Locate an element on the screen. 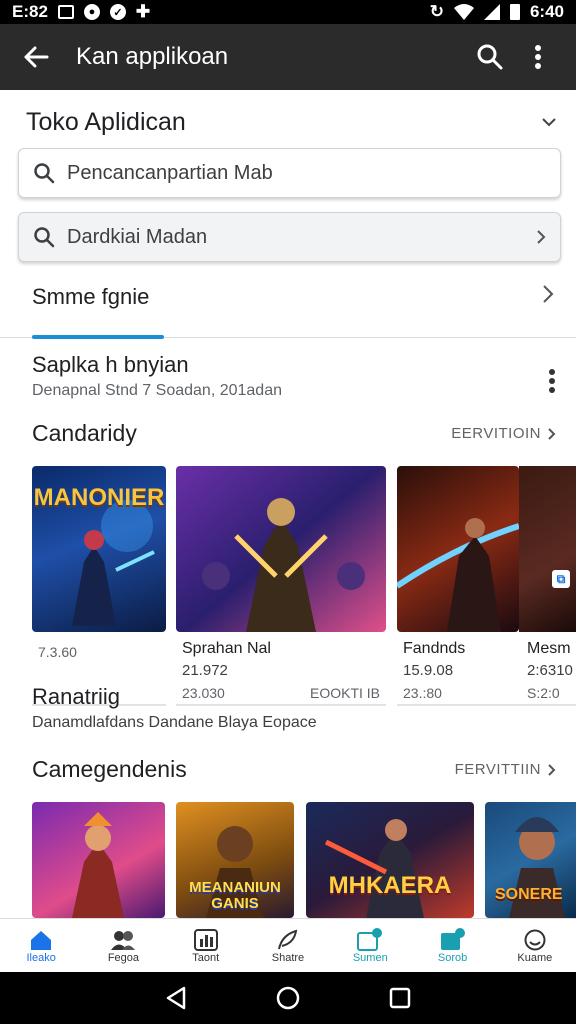  nav-item-download: Sumen is located at coordinates (370, 945).